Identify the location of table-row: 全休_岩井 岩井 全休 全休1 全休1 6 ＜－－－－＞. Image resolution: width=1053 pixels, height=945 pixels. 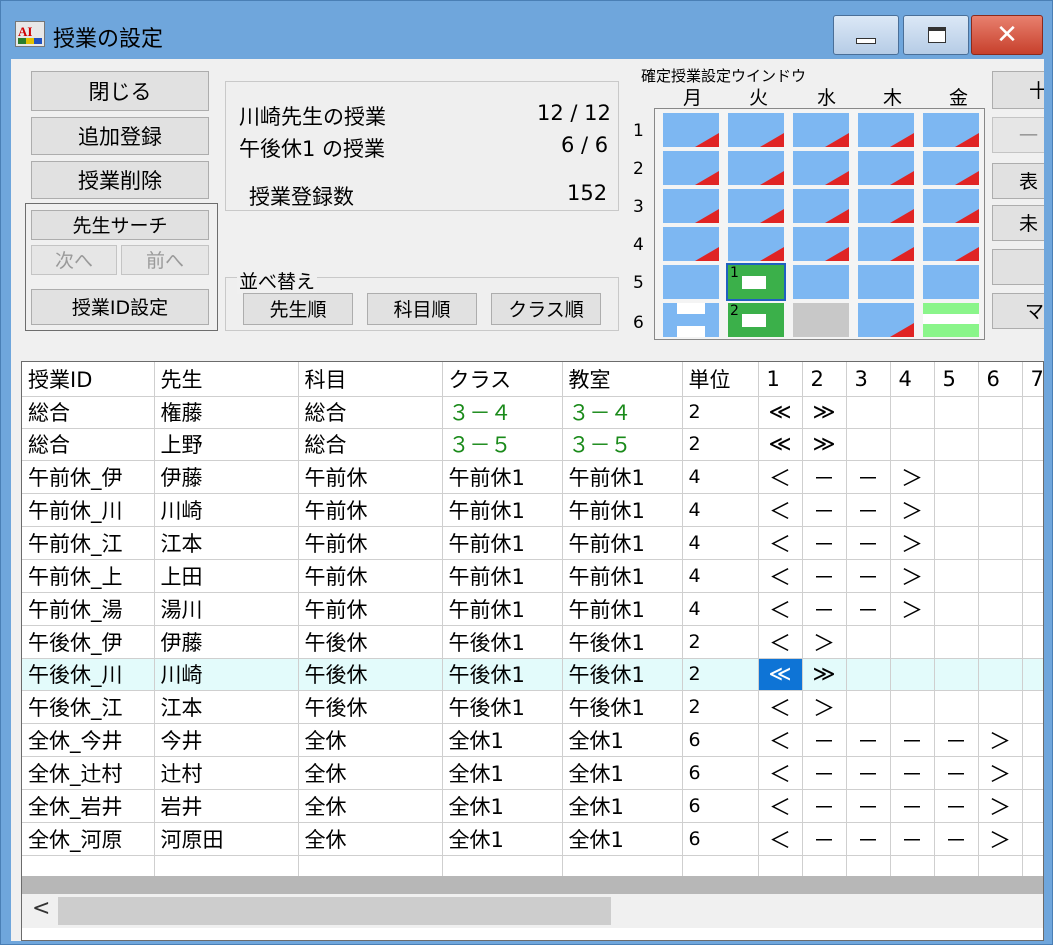
(532, 806).